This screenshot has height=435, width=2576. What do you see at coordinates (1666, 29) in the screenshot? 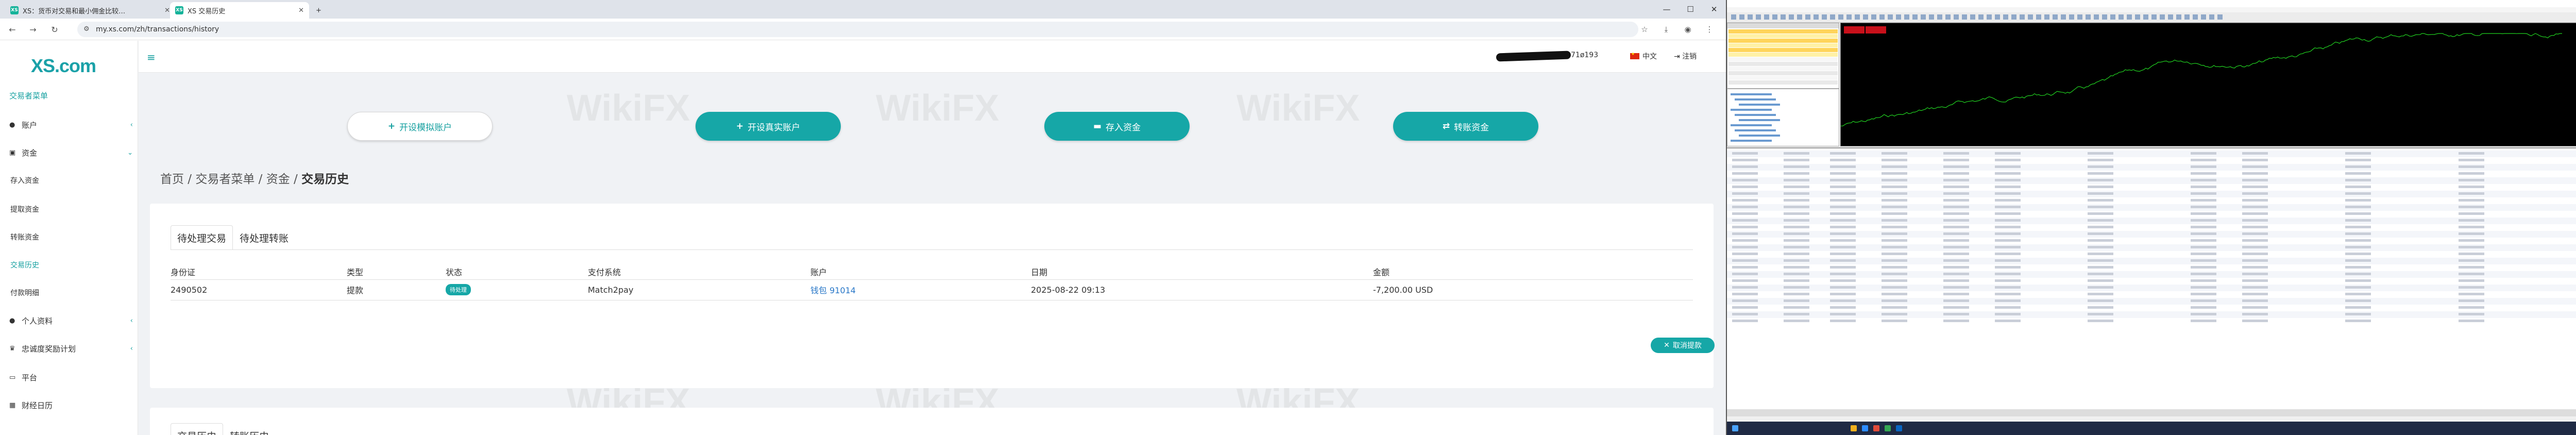
I see `download-icon: ⤓` at bounding box center [1666, 29].